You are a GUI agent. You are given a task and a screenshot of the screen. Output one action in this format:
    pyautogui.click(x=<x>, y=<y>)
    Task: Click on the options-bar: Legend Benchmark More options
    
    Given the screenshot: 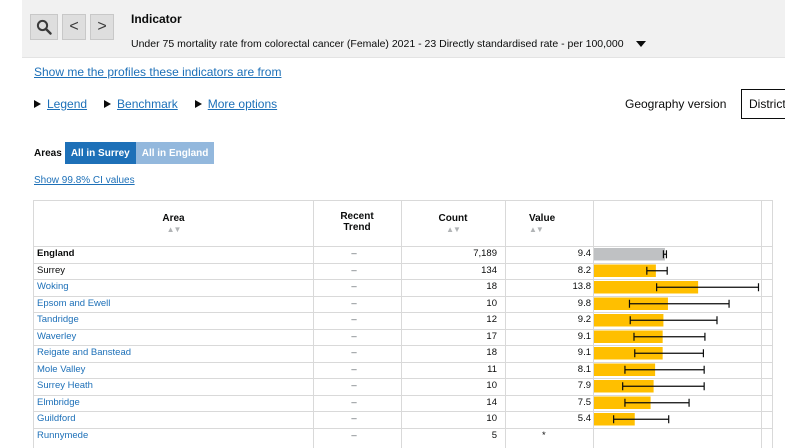 What is the action you would take?
    pyautogui.click(x=155, y=104)
    